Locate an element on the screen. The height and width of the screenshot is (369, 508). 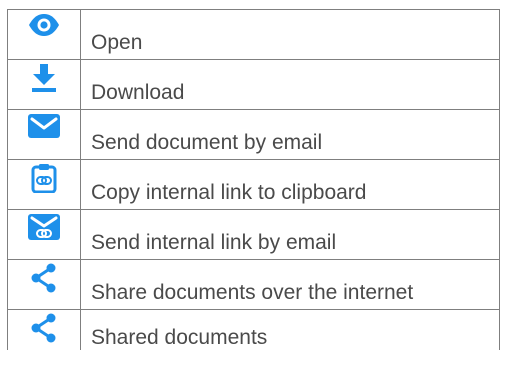
table-row: Send internal link by email is located at coordinates (253, 234).